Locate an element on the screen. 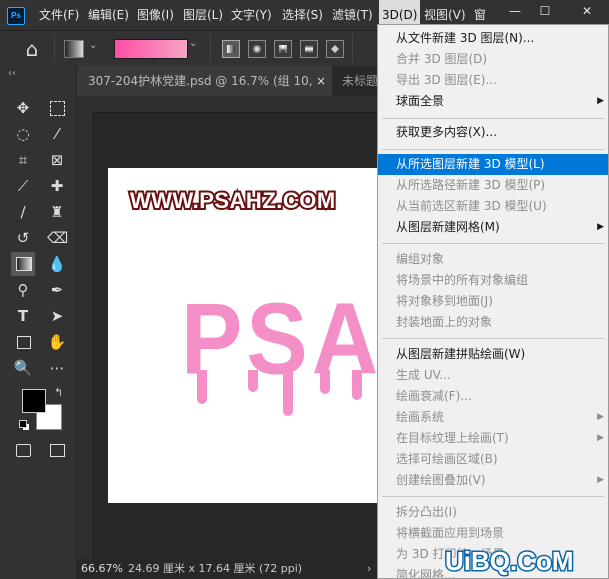  menu-item-create-painting-overlay: 创建绘图叠加(V) ▶ is located at coordinates (493, 480).